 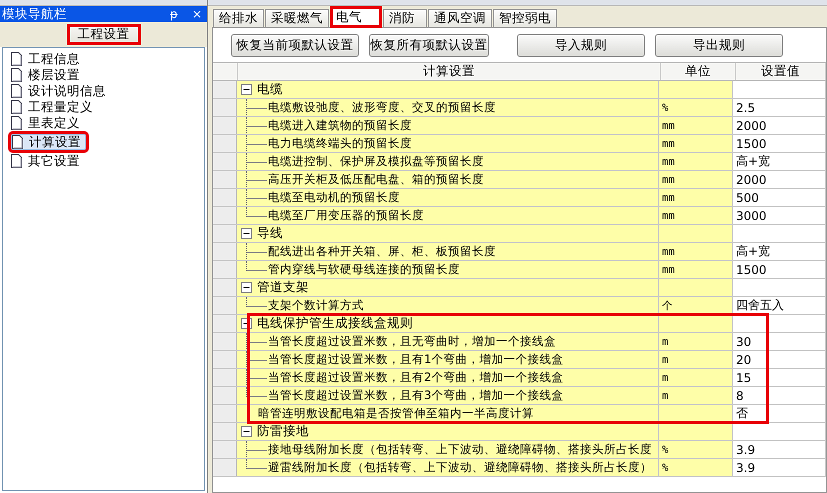 What do you see at coordinates (270, 89) in the screenshot?
I see `group-label: 电缆` at bounding box center [270, 89].